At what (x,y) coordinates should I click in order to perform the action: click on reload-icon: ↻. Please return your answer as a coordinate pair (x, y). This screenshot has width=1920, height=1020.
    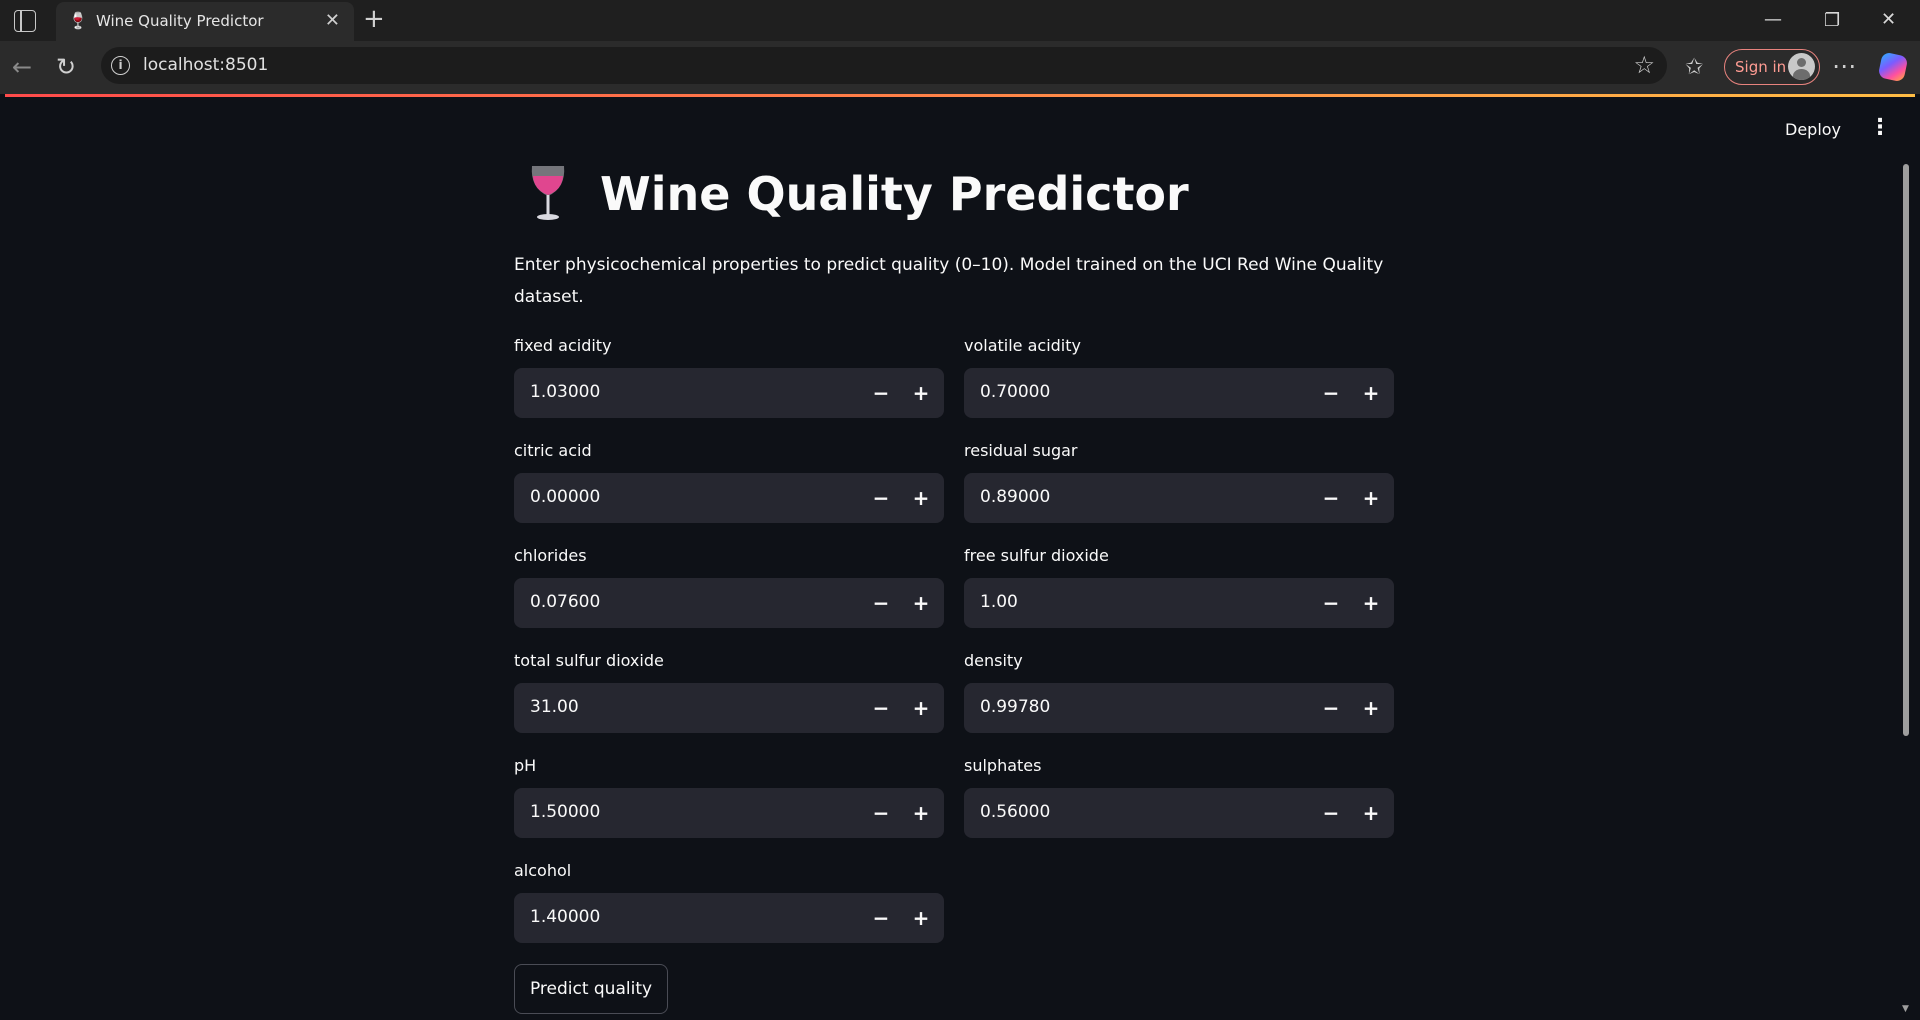
    Looking at the image, I should click on (66, 67).